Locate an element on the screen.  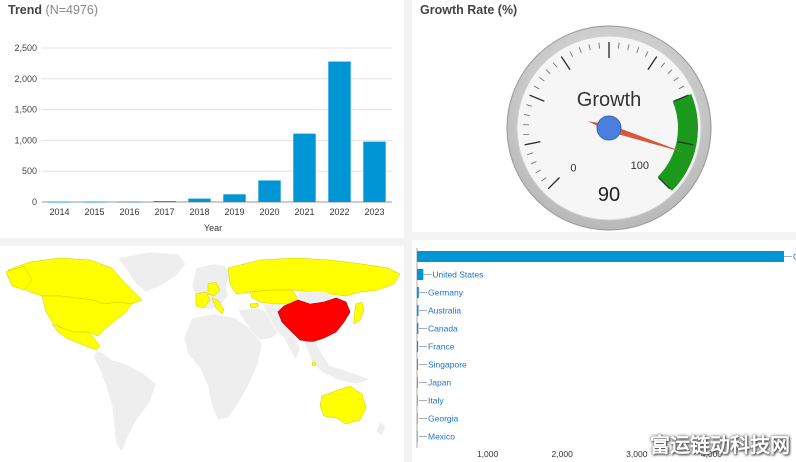
trend-x-tick-label: 2019 is located at coordinates (234, 212).